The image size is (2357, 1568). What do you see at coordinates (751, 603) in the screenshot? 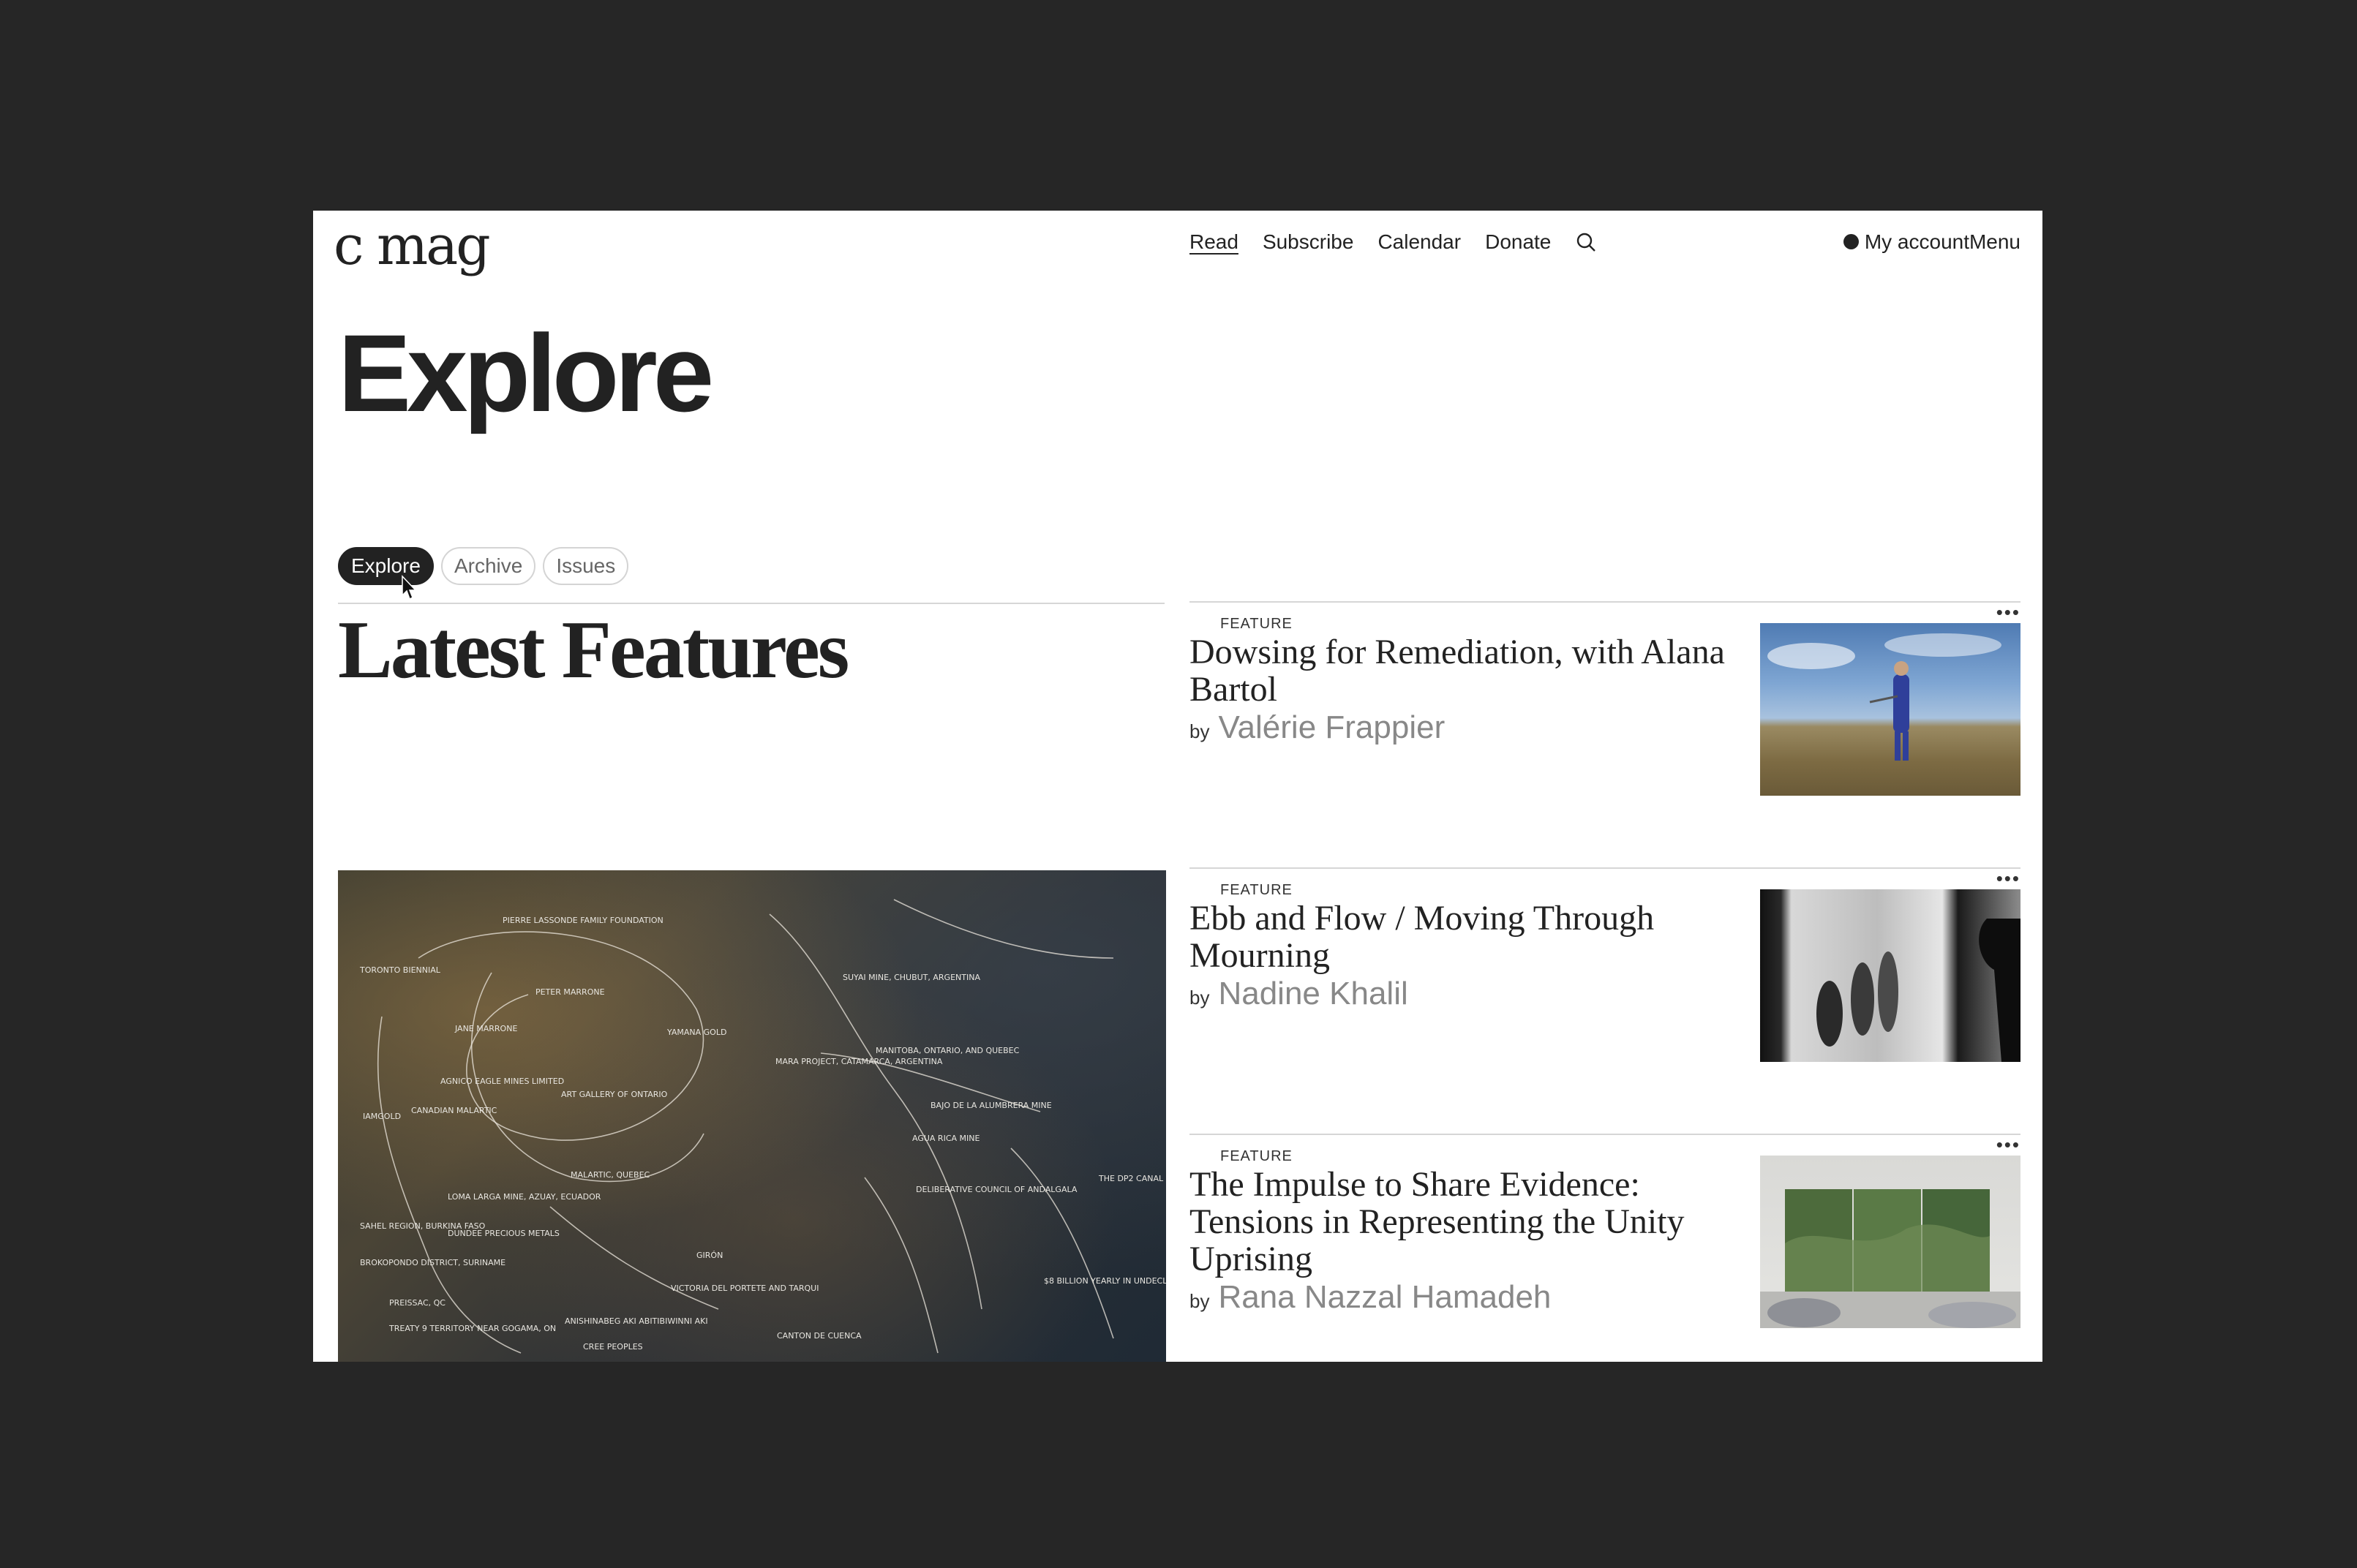
I see `section-divider` at bounding box center [751, 603].